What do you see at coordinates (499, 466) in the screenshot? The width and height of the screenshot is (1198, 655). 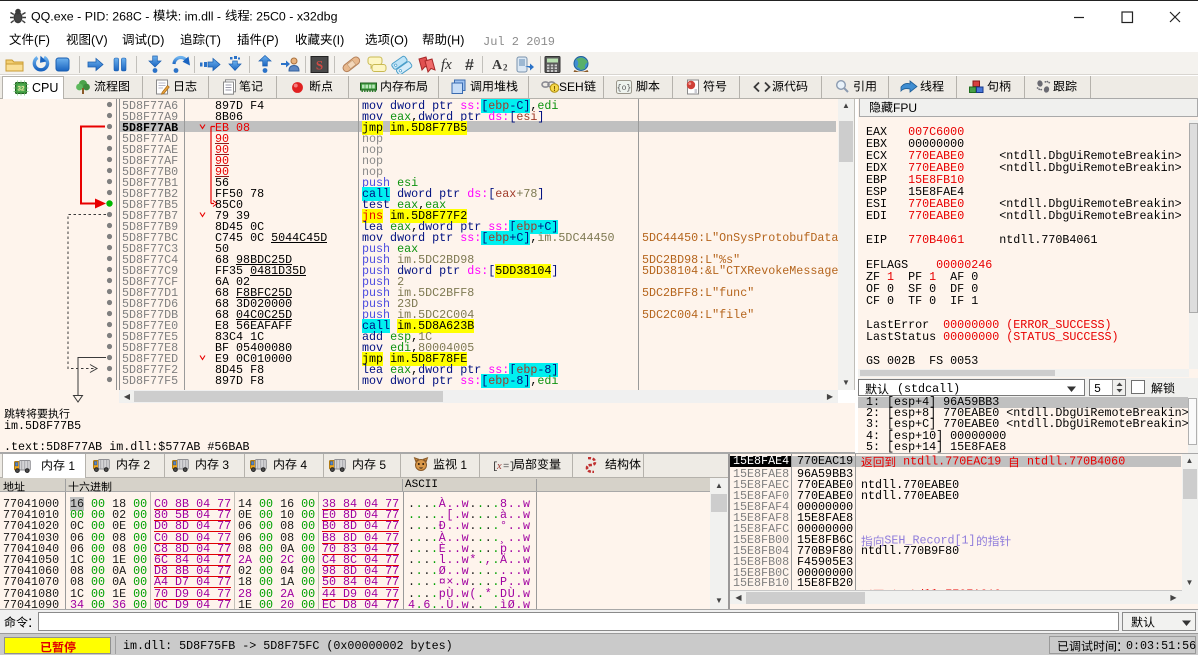 I see `svg-text: x` at bounding box center [499, 466].